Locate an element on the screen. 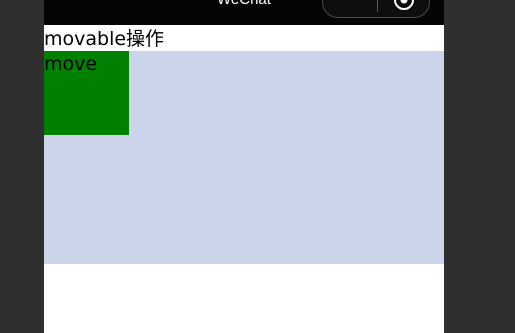 This screenshot has height=333, width=515. navigation-bar: WeChat ••• is located at coordinates (244, 12).